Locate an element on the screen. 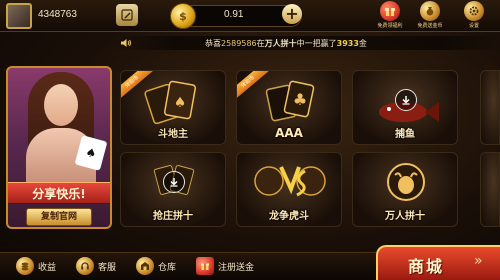  speaker-icon is located at coordinates (126, 43).